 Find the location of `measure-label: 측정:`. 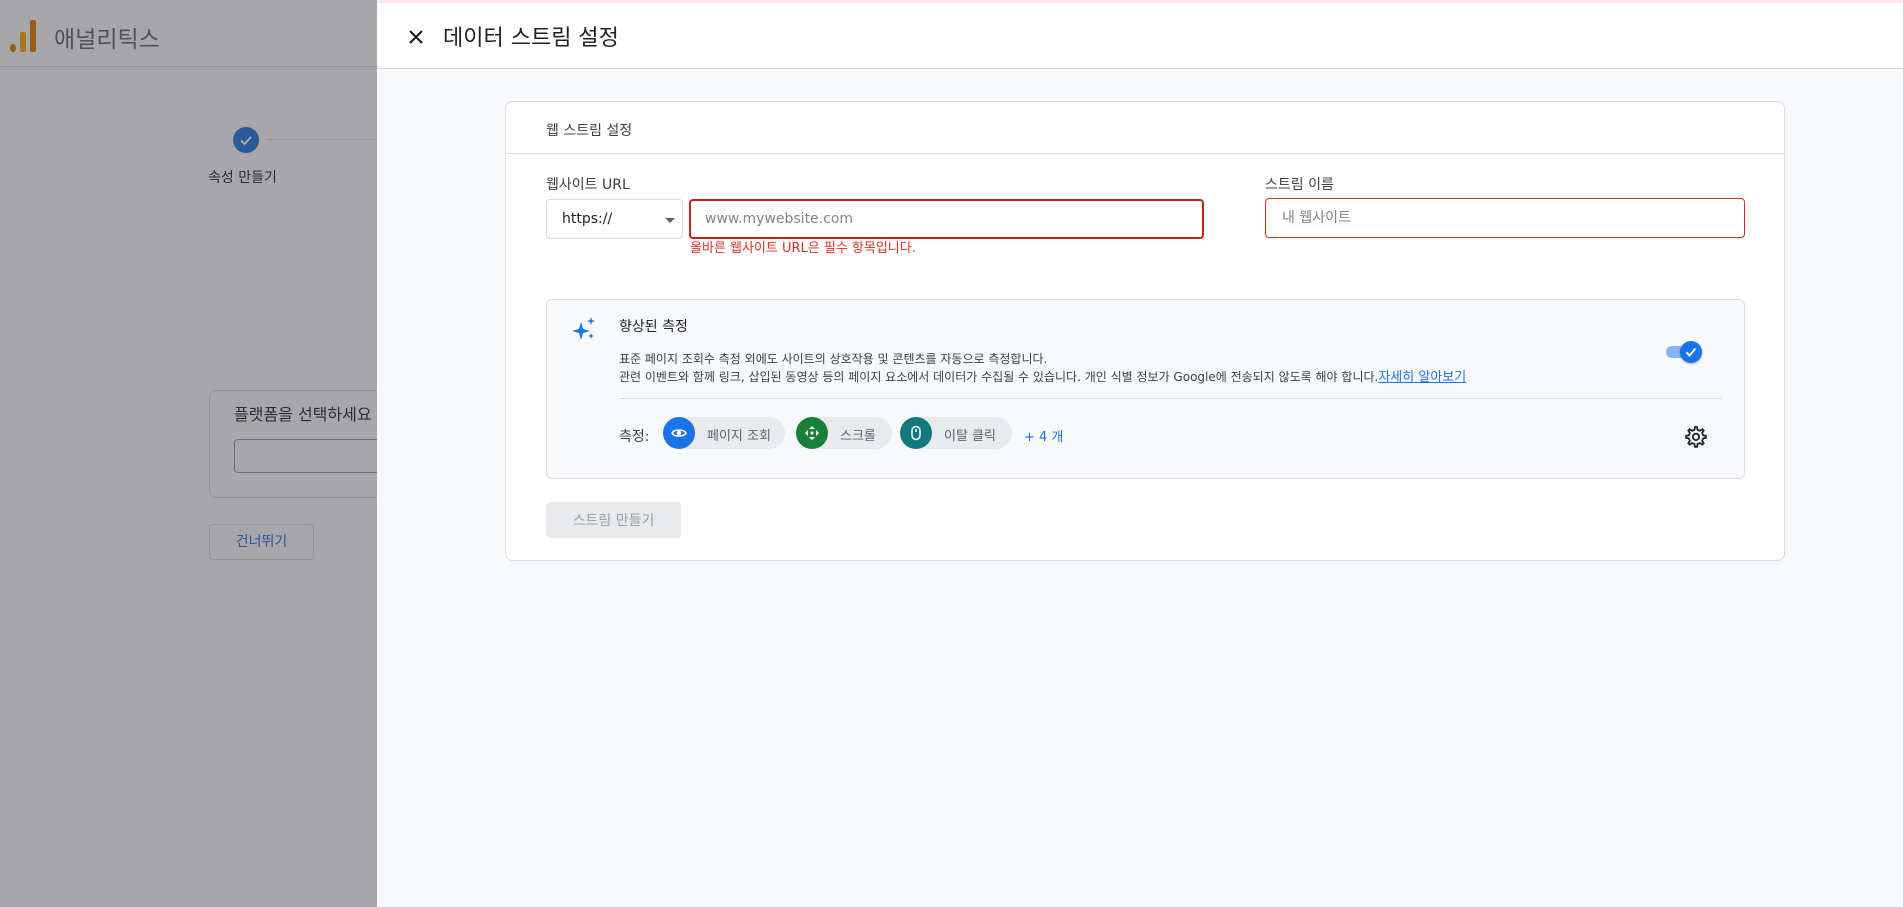

measure-label: 측정: is located at coordinates (634, 437).